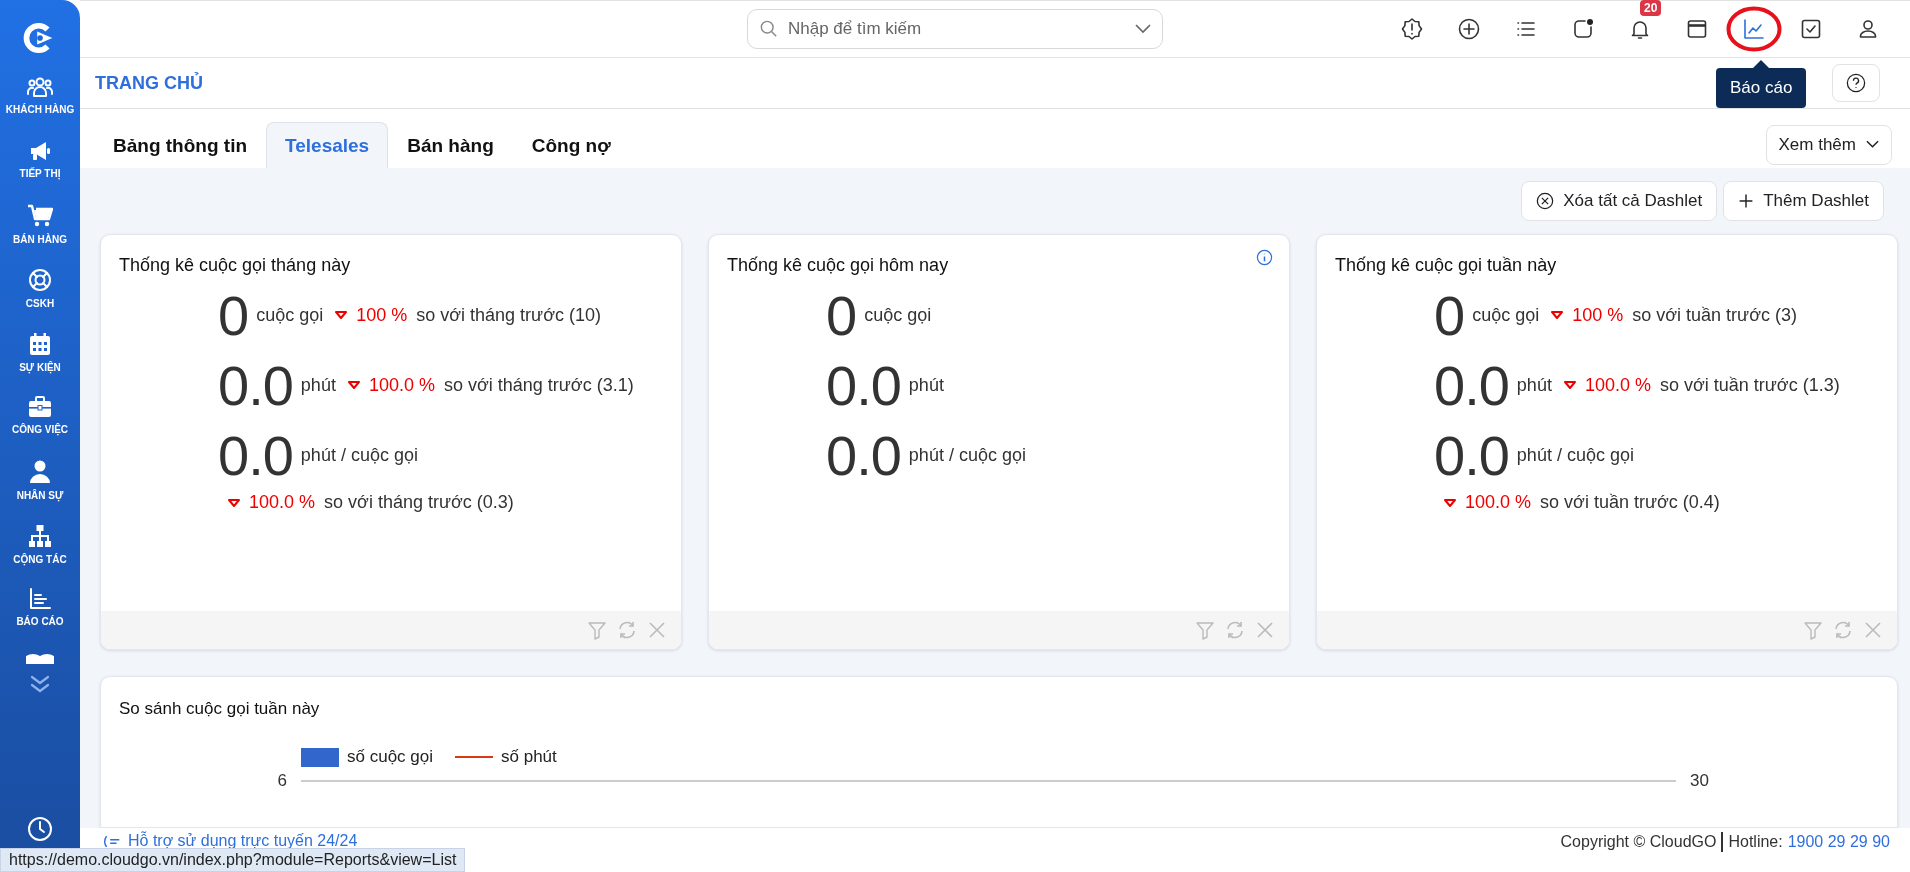 This screenshot has height=872, width=1910. What do you see at coordinates (40, 536) in the screenshot?
I see `org-chart-icon` at bounding box center [40, 536].